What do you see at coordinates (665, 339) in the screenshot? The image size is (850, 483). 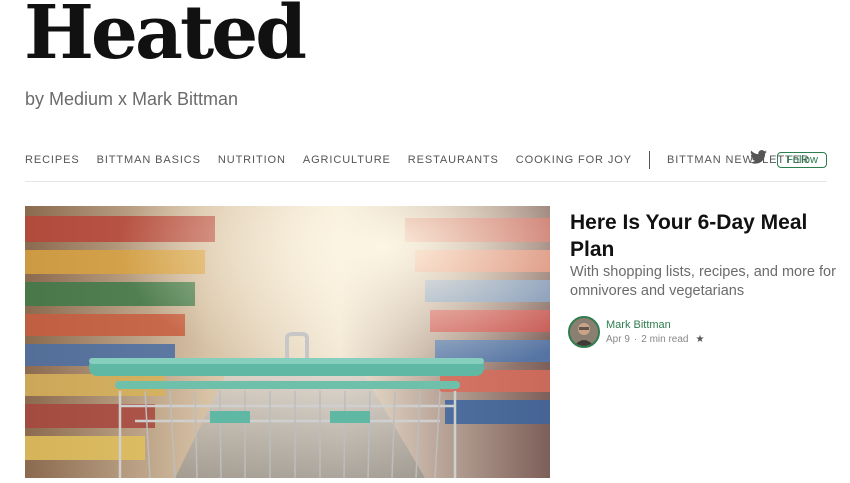 I see `read-time: 2 min read` at bounding box center [665, 339].